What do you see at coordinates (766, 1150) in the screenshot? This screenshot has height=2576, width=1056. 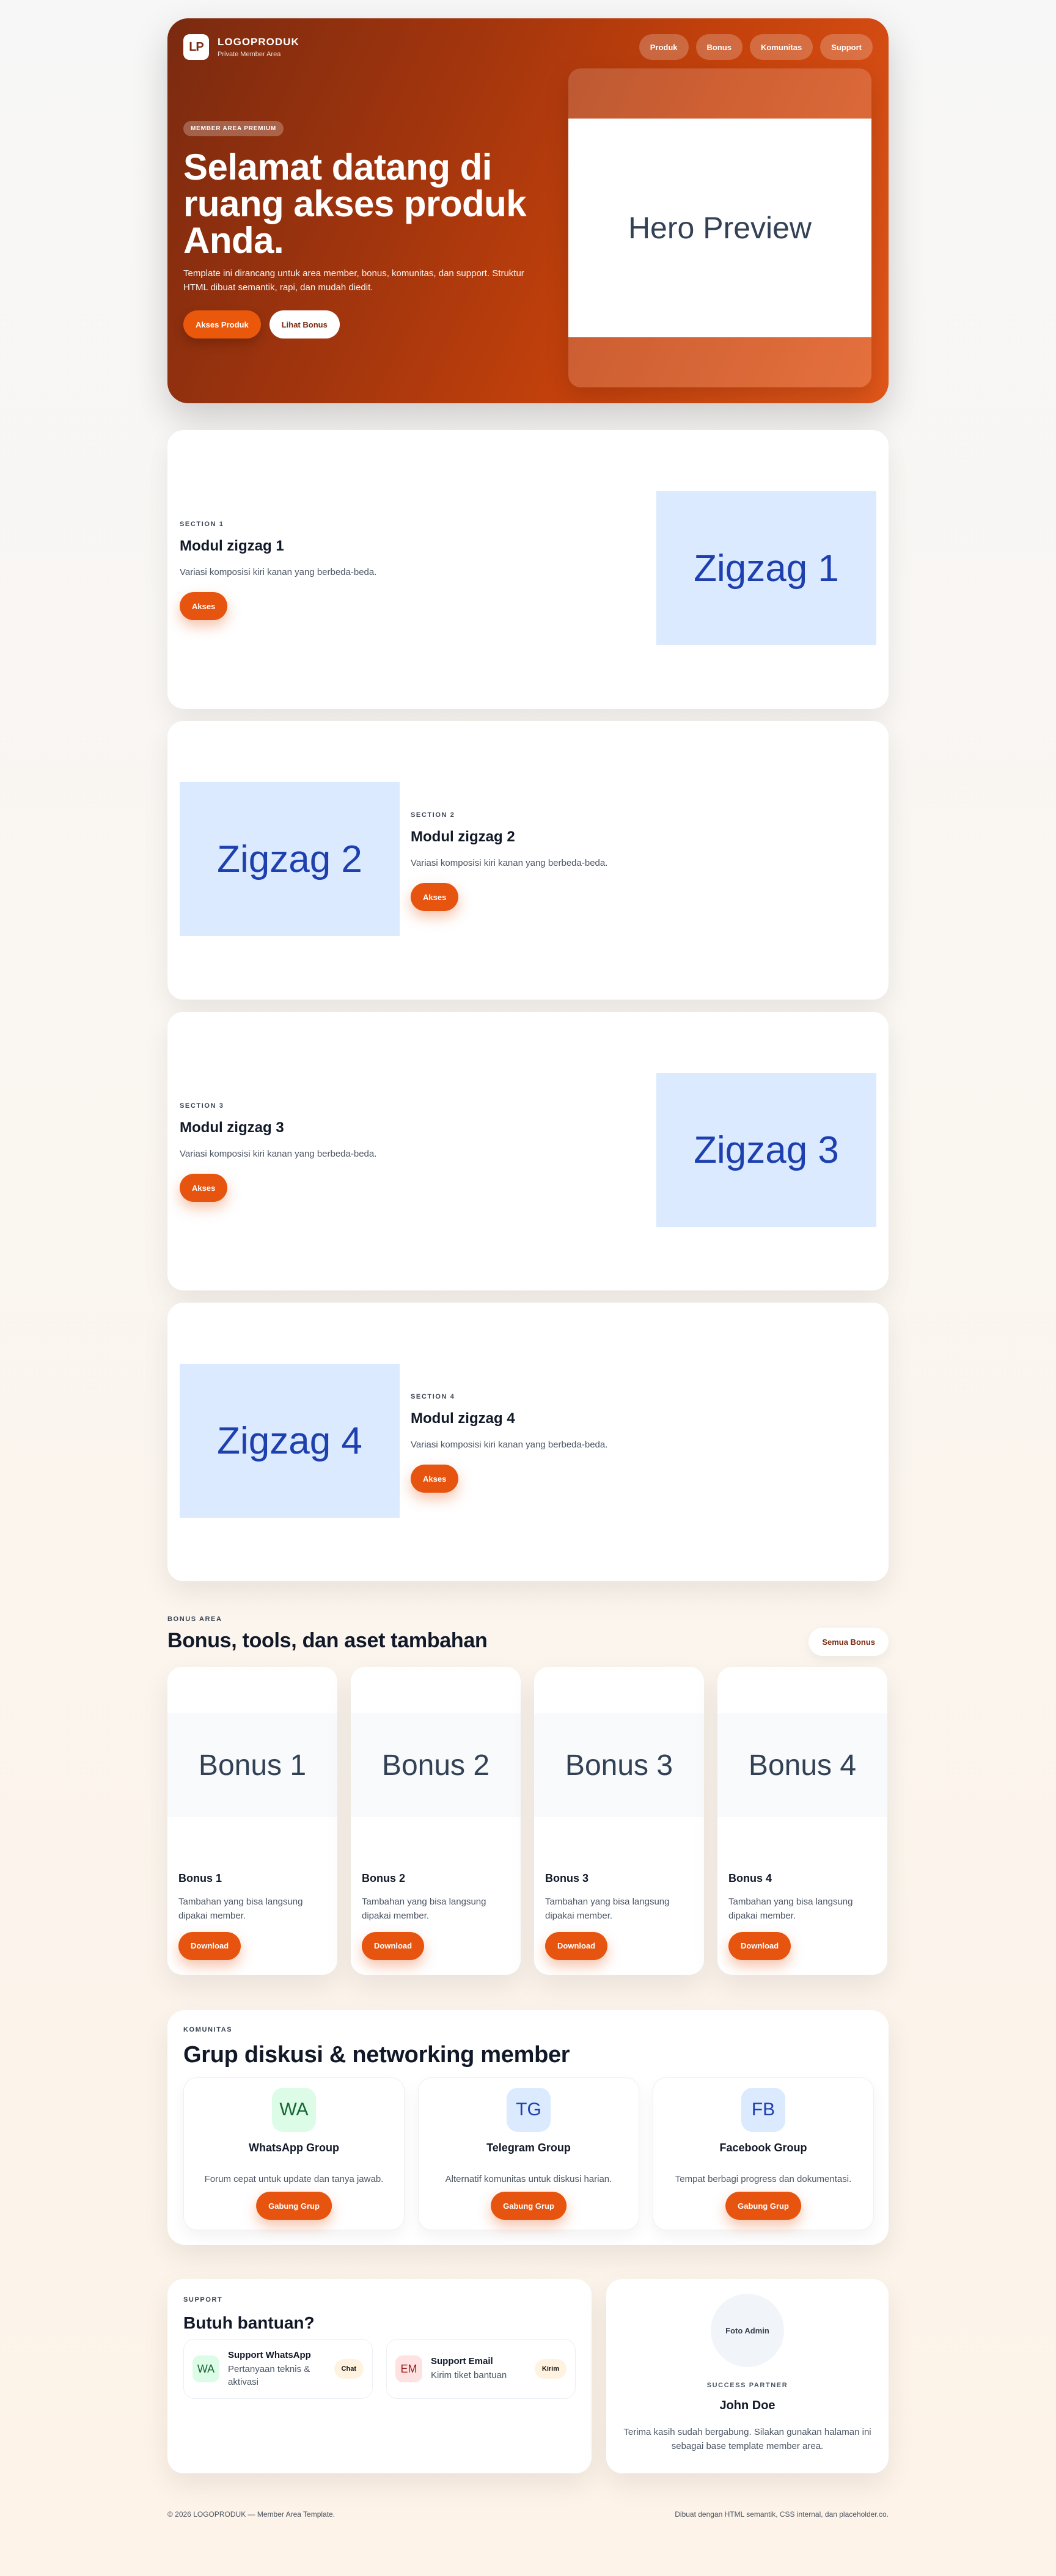 I see `zigzag-image: Zigzag 3` at bounding box center [766, 1150].